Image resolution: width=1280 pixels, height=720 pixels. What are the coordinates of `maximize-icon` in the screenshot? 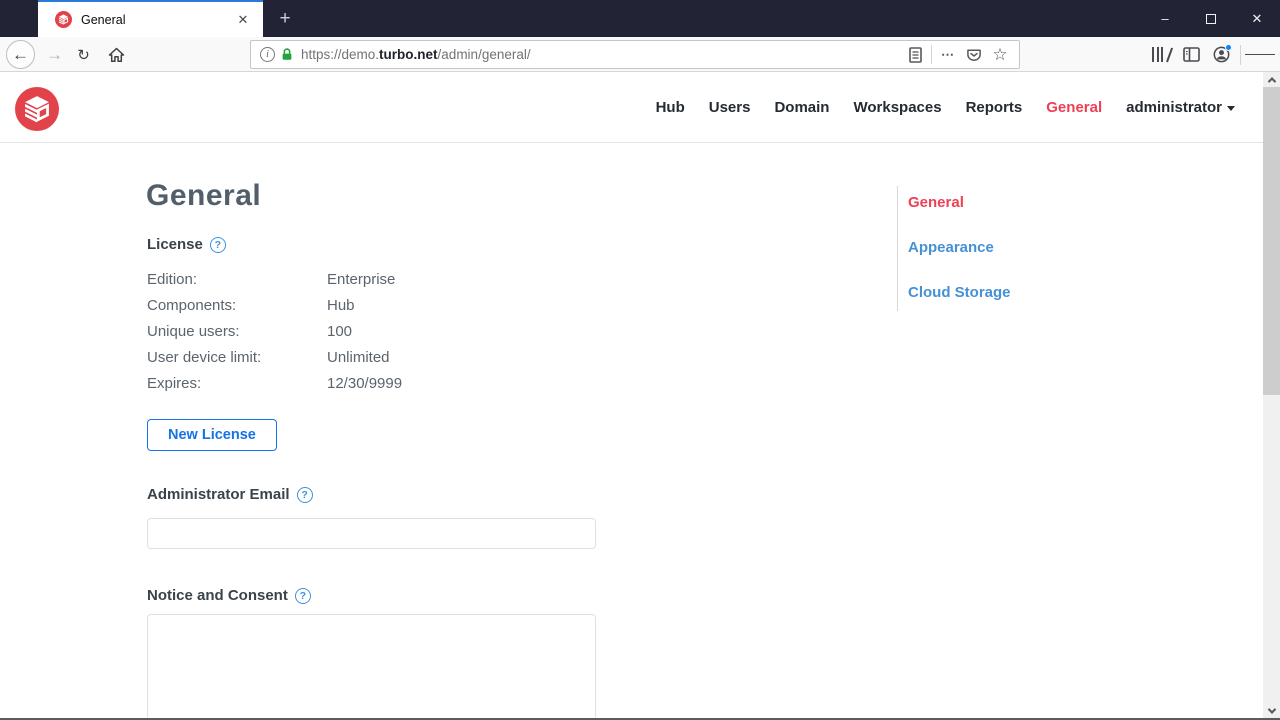 It's located at (1211, 18).